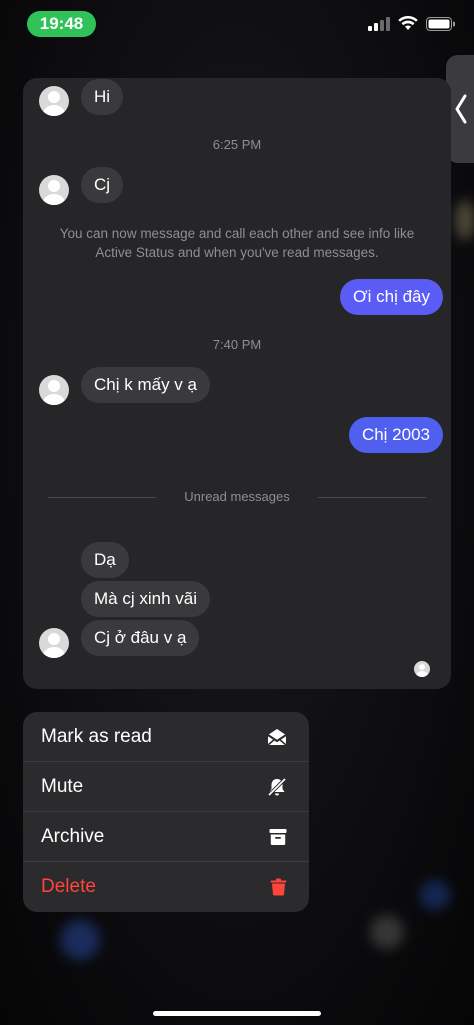 Image resolution: width=474 pixels, height=1025 pixels. What do you see at coordinates (237, 344) in the screenshot?
I see `timestamp: 7:40 PM` at bounding box center [237, 344].